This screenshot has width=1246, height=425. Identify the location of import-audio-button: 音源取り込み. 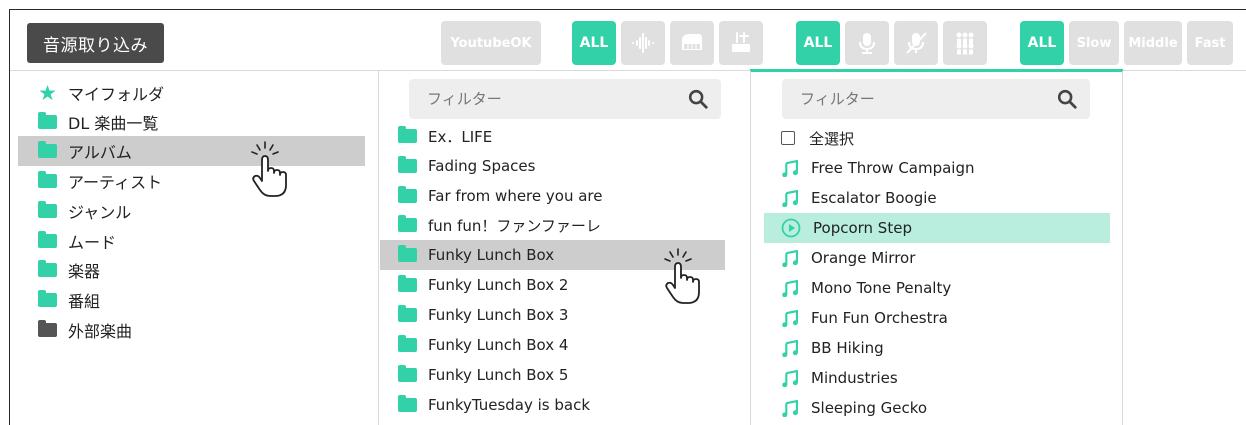
(95, 43).